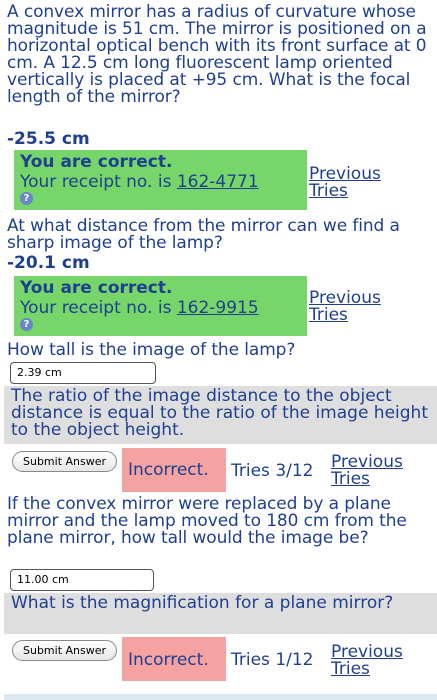 The width and height of the screenshot is (437, 700). Describe the element at coordinates (218, 308) in the screenshot. I see `question-2-receipt-link: 162-9915` at that location.